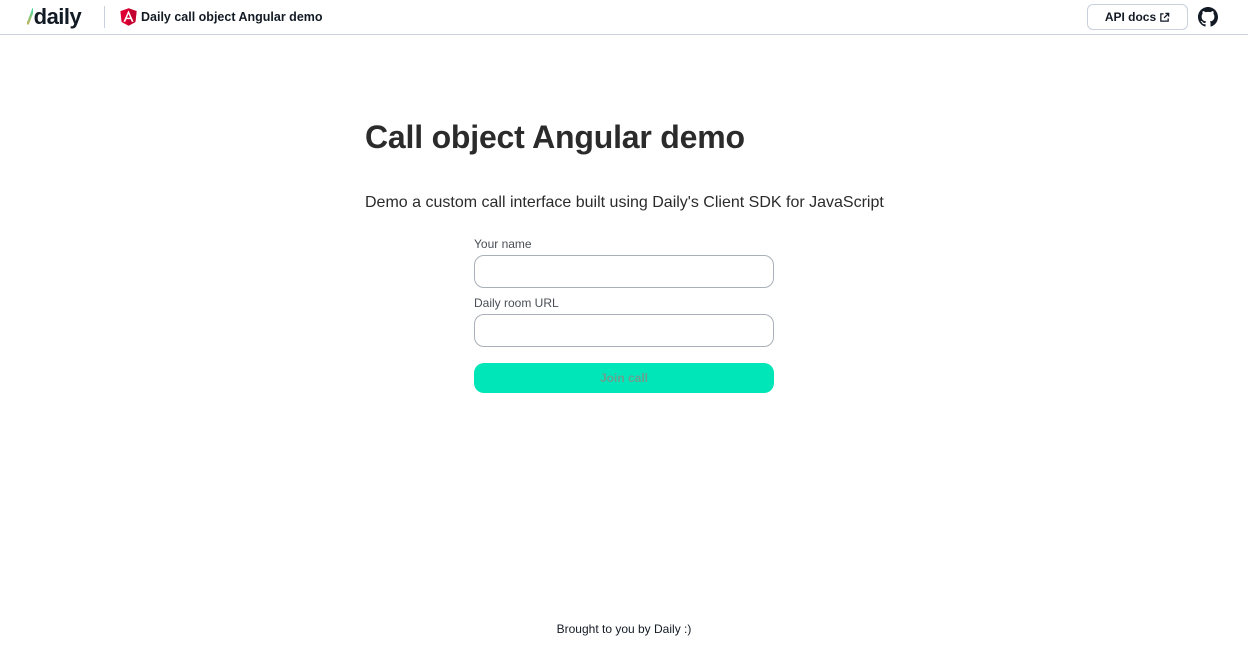  What do you see at coordinates (1165, 17) in the screenshot?
I see `external-link-icon` at bounding box center [1165, 17].